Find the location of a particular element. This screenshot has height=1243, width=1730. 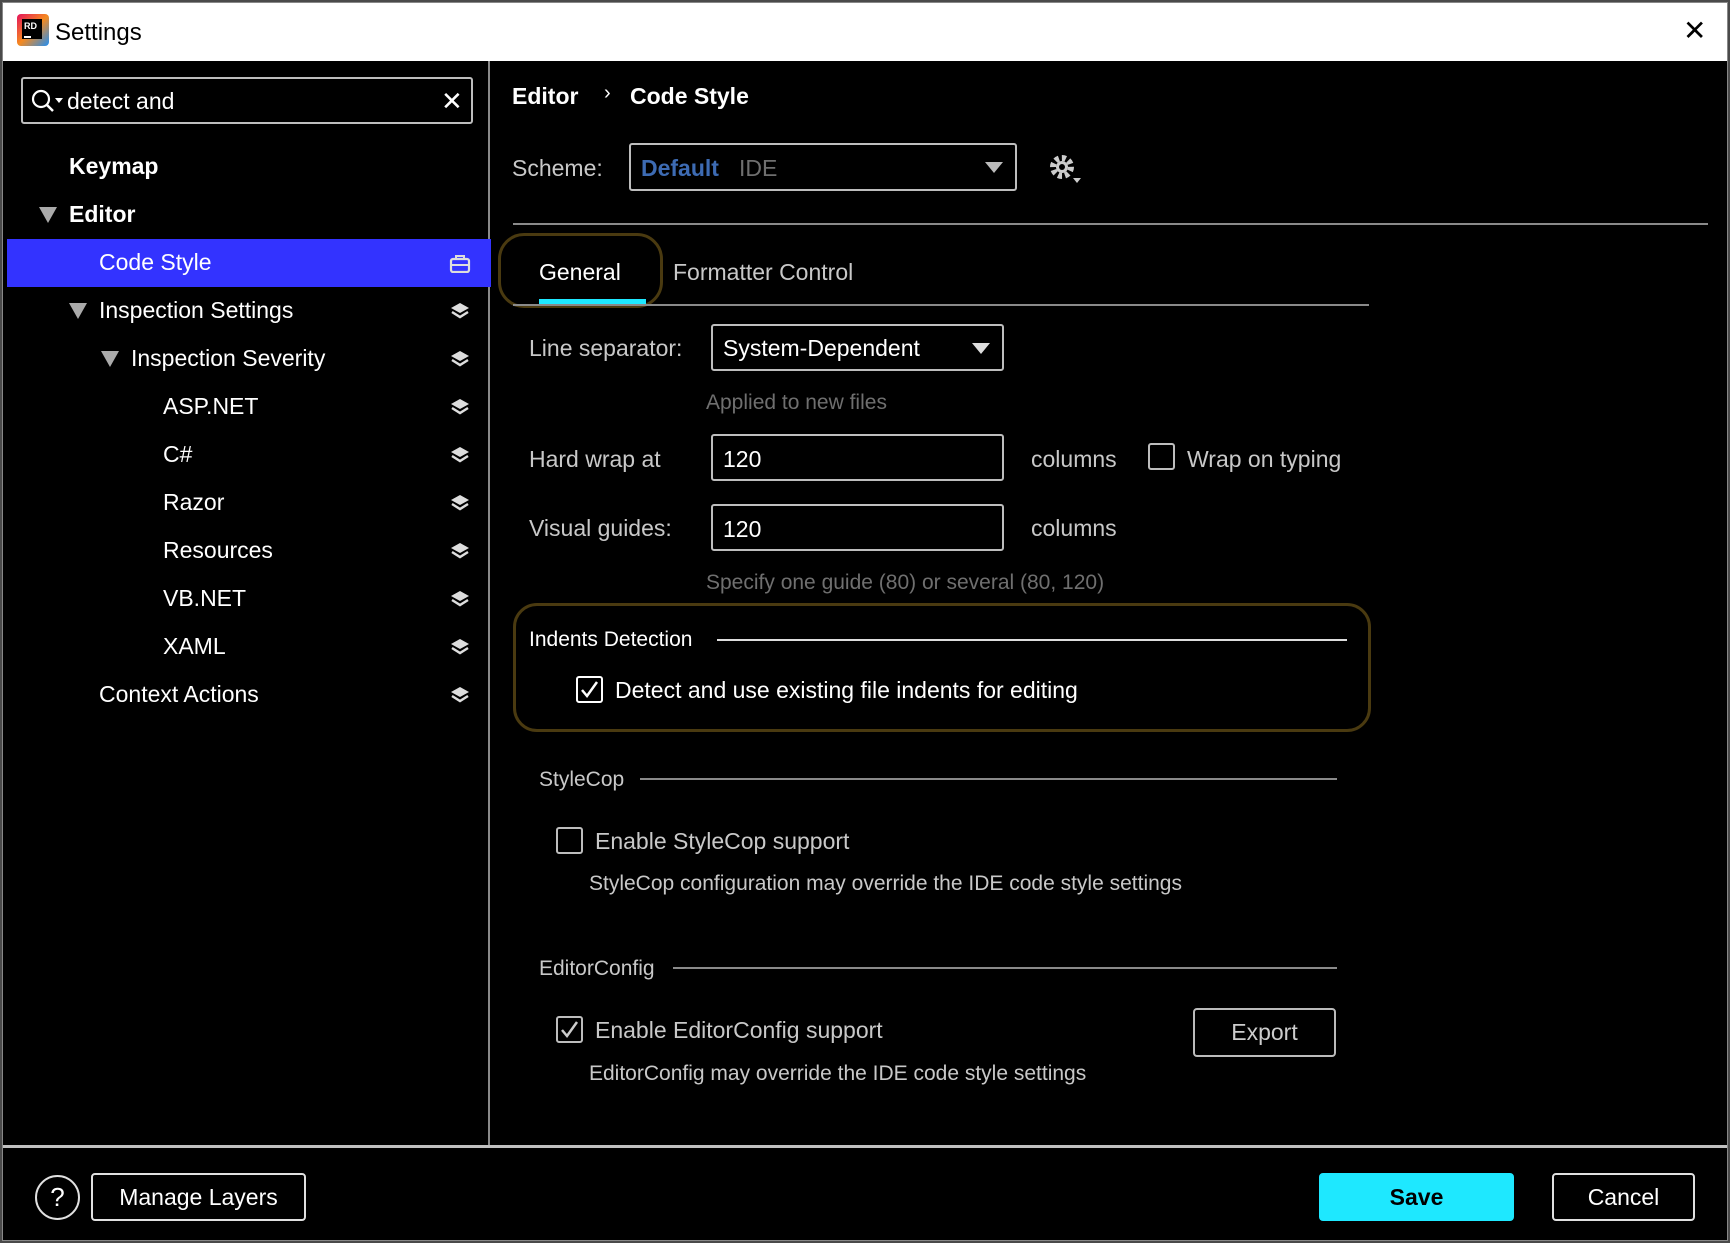

tab-underline is located at coordinates (941, 305).